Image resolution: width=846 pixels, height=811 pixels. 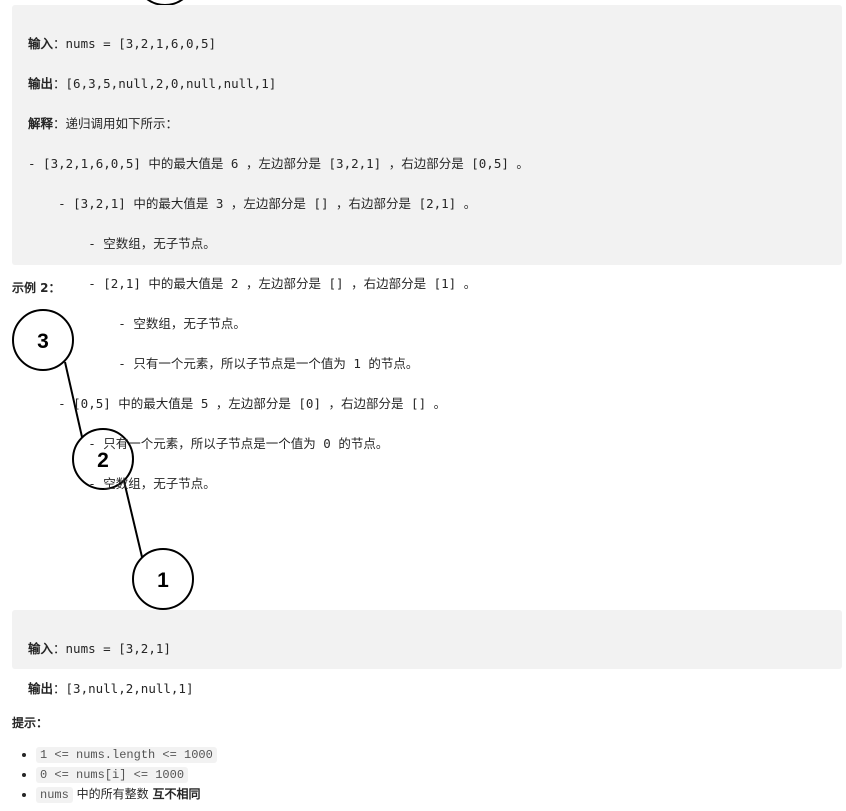 I want to click on explain-label: 解释, so click(x=41, y=123).